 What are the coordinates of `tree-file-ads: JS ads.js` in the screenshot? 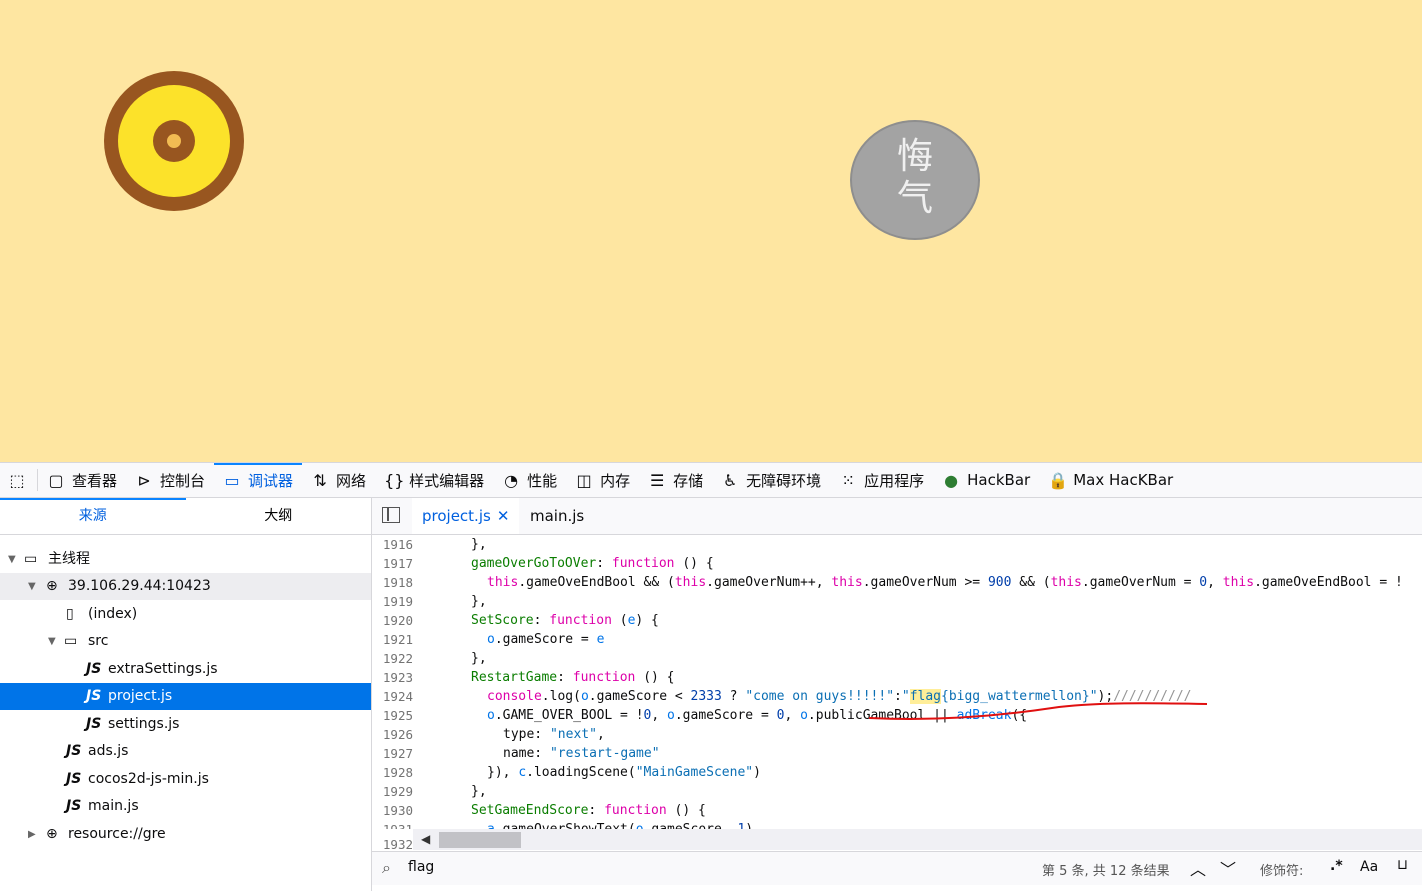 It's located at (185, 751).